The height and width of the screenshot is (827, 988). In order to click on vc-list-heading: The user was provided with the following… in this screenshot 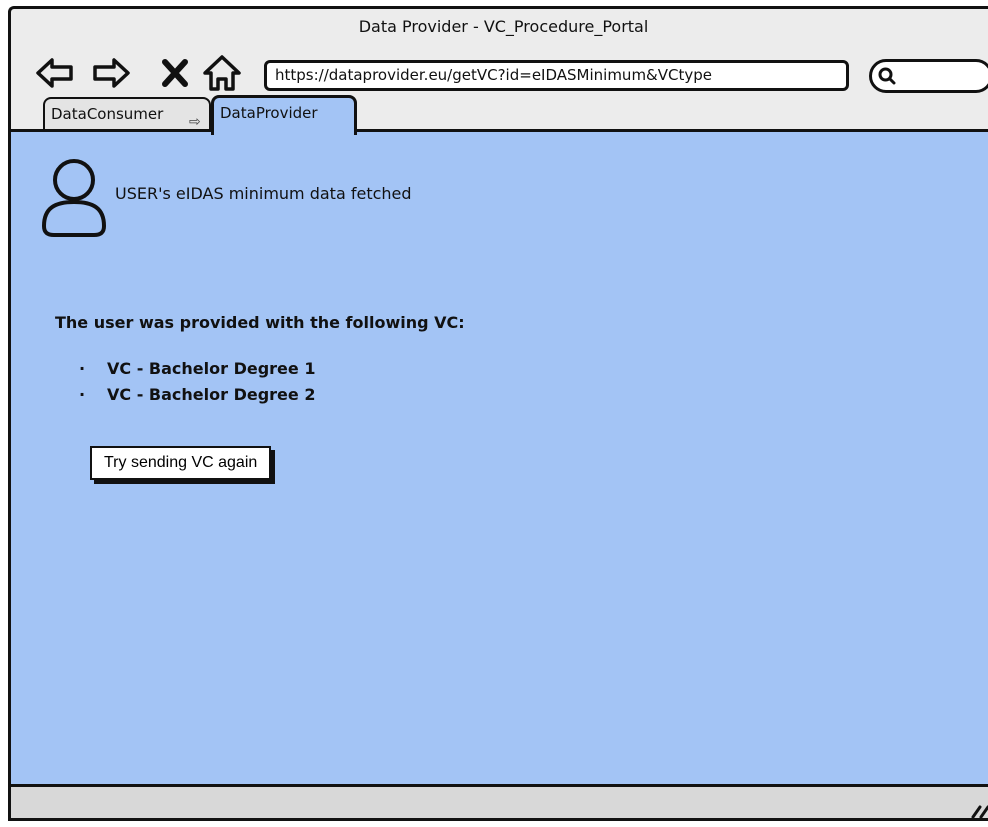, I will do `click(260, 322)`.